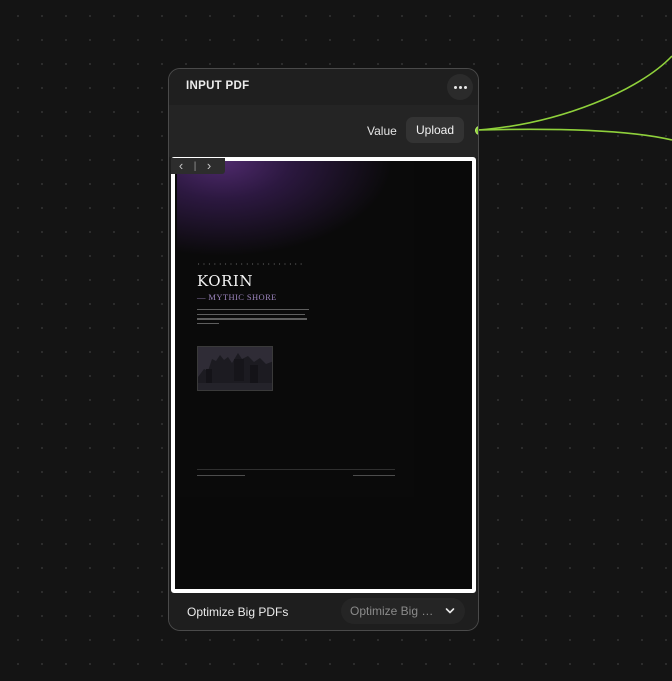 Image resolution: width=672 pixels, height=681 pixels. Describe the element at coordinates (235, 368) in the screenshot. I see `doc-image` at that location.